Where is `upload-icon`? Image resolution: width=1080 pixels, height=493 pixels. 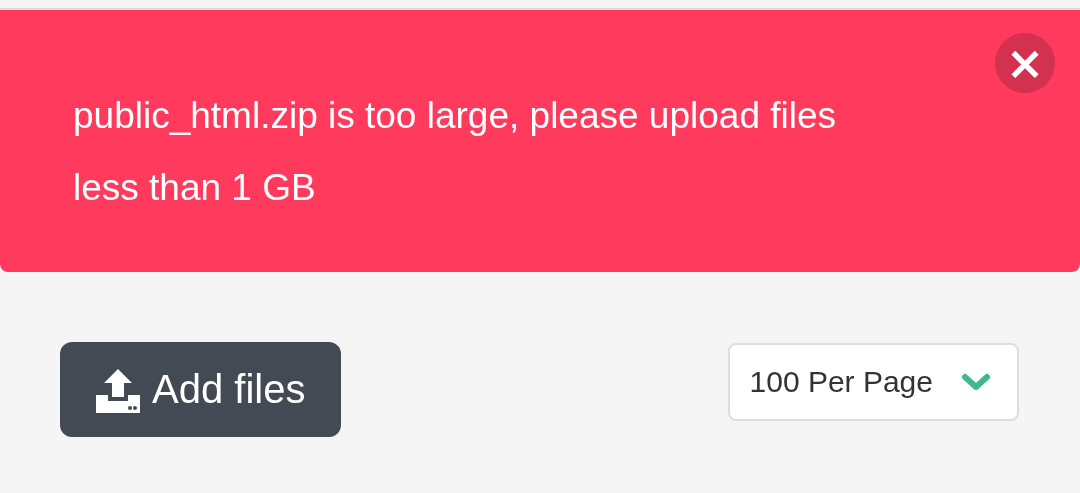
upload-icon is located at coordinates (118, 389).